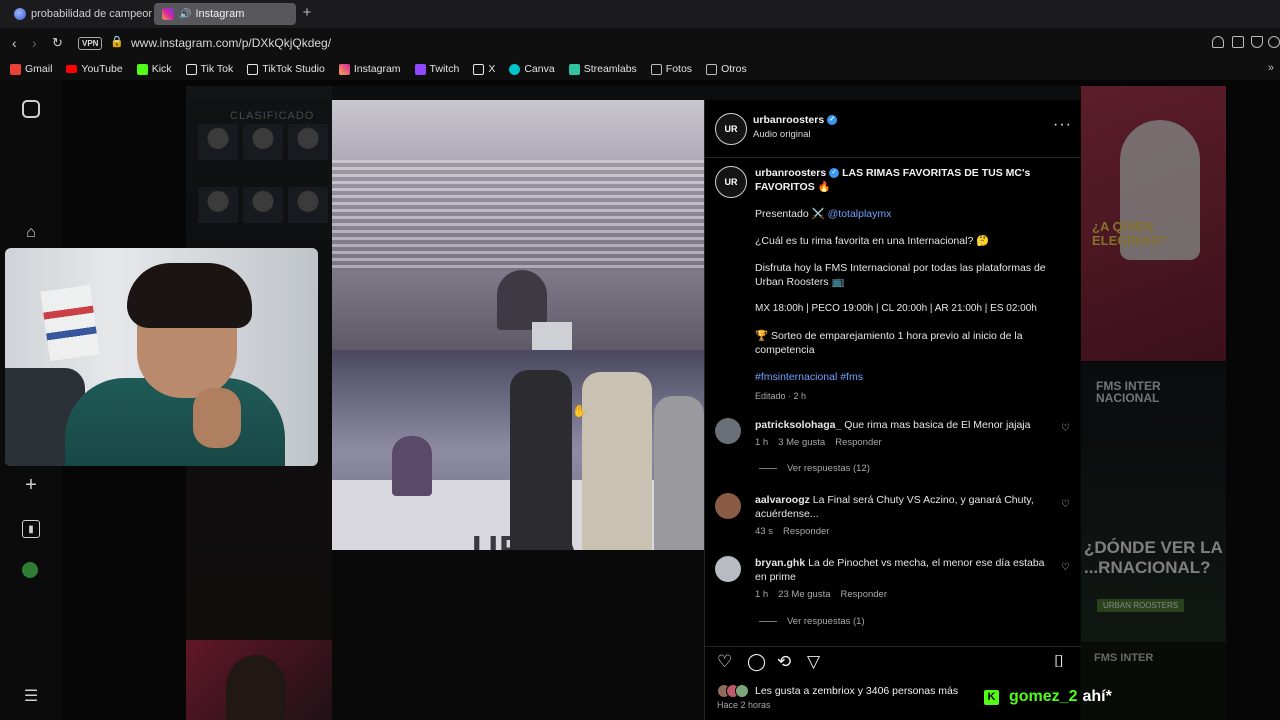 This screenshot has height=720, width=1280. I want to click on bookmark-page-icon, so click(1238, 42).